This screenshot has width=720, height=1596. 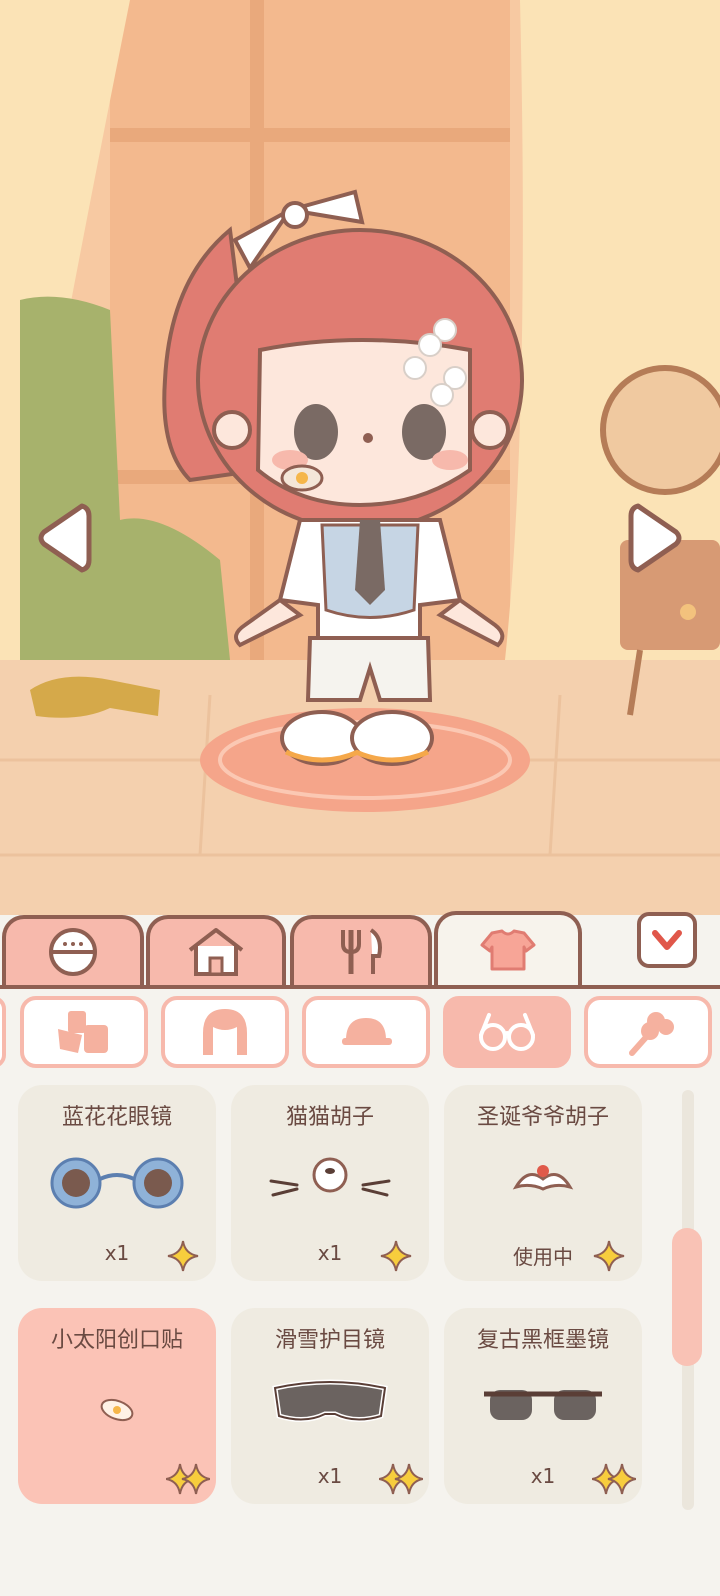 I want to click on chevron-left-icon, so click(x=65, y=538).